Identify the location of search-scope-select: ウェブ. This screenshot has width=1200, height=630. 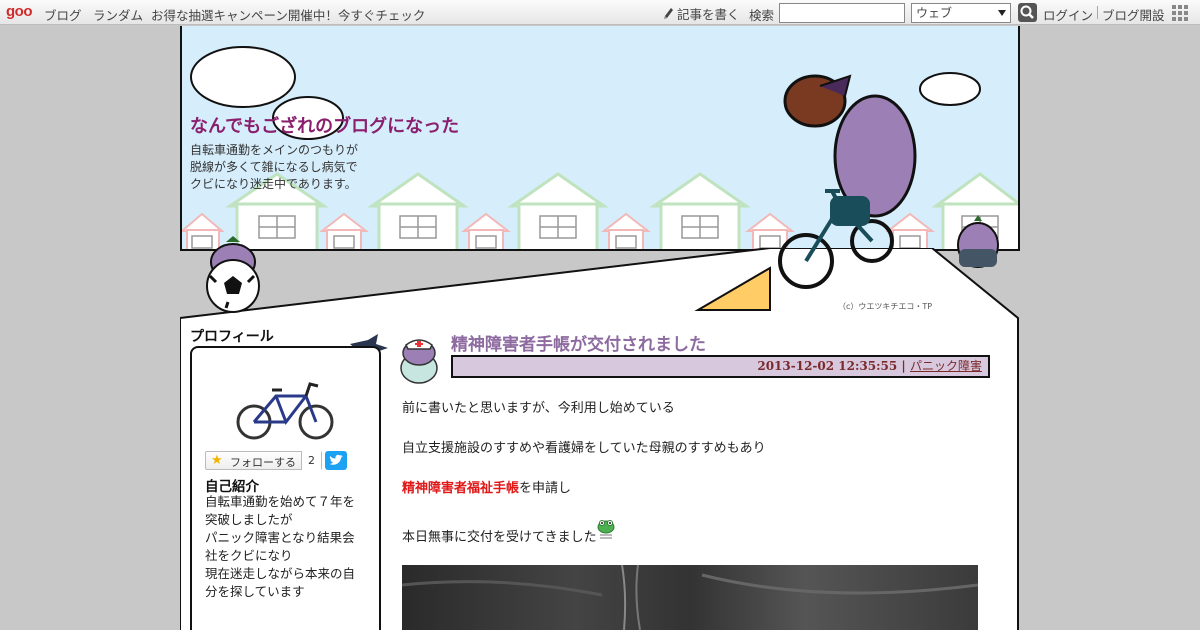
(961, 13).